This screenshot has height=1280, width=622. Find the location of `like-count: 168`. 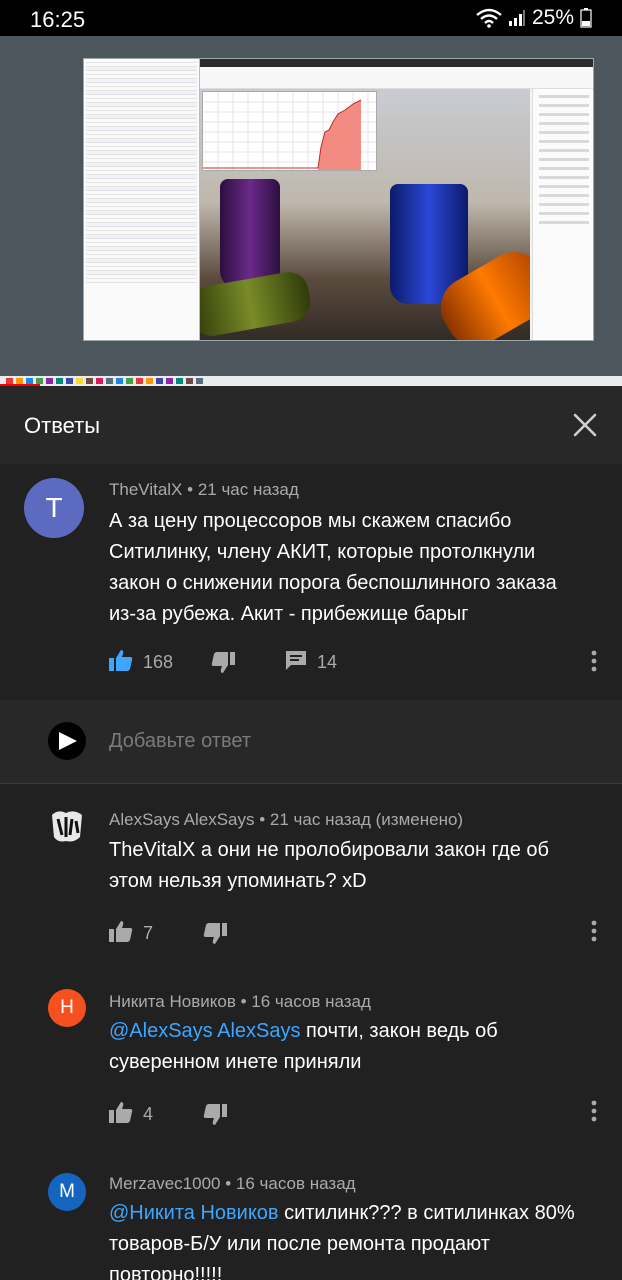

like-count: 168 is located at coordinates (158, 662).